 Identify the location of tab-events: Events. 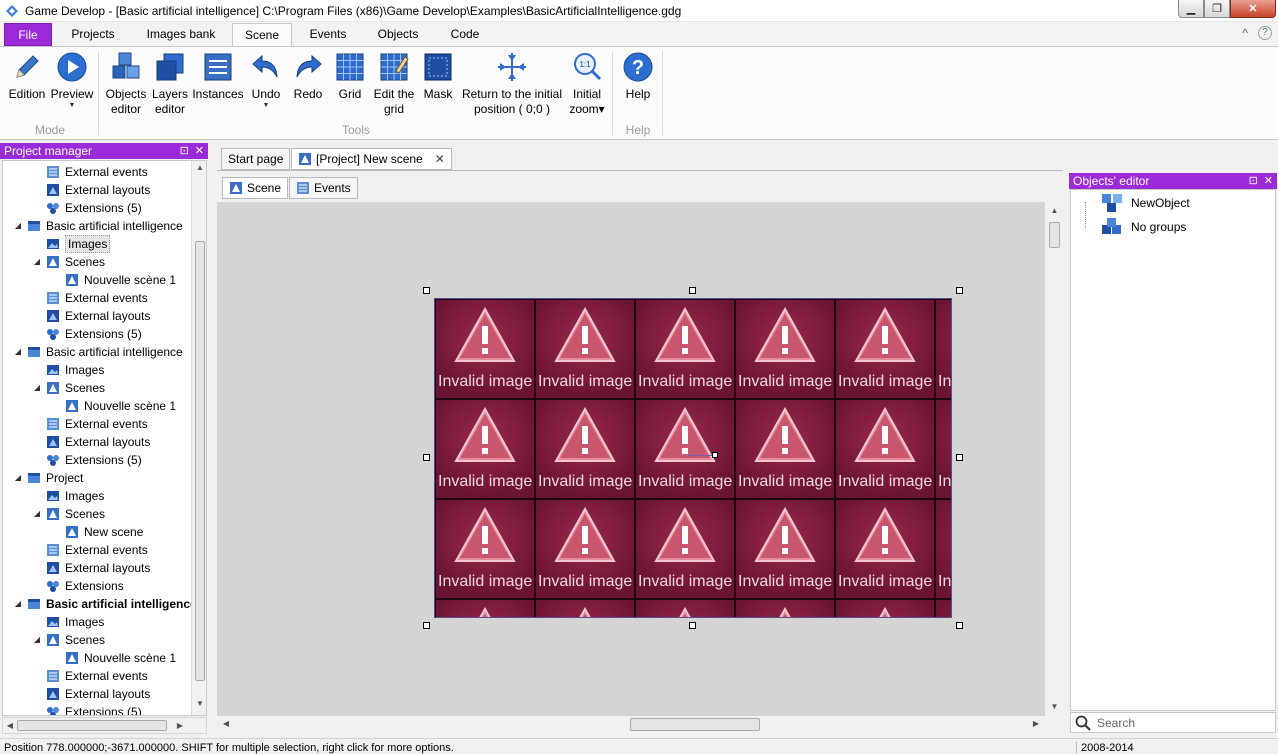
(328, 34).